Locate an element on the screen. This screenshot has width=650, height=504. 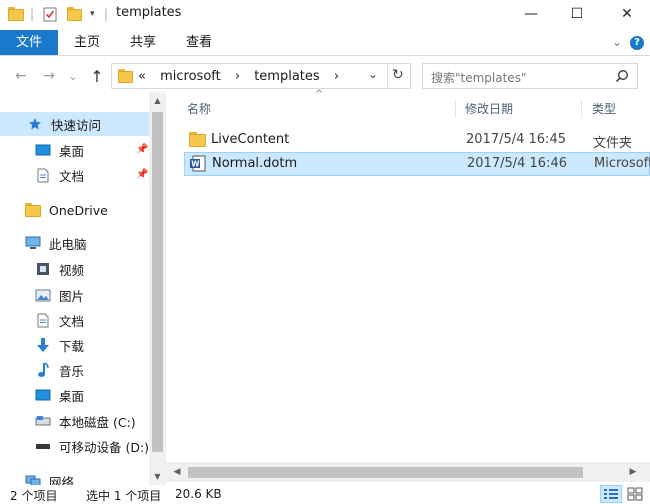
refresh-button: ↻ is located at coordinates (398, 75).